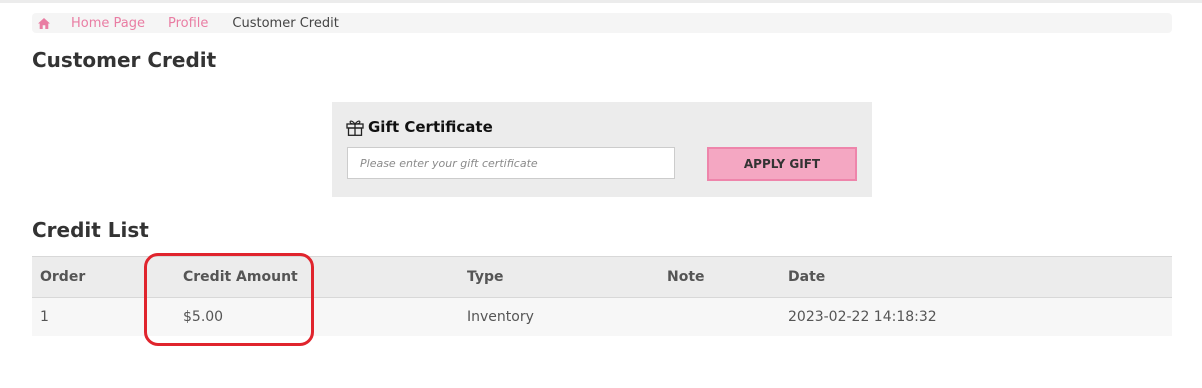  I want to click on table-header-row: Order Credit Amount Type Note Date, so click(602, 277).